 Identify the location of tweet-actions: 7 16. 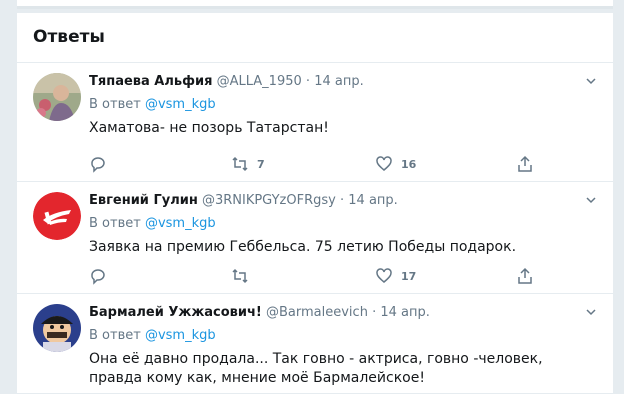
(310, 164).